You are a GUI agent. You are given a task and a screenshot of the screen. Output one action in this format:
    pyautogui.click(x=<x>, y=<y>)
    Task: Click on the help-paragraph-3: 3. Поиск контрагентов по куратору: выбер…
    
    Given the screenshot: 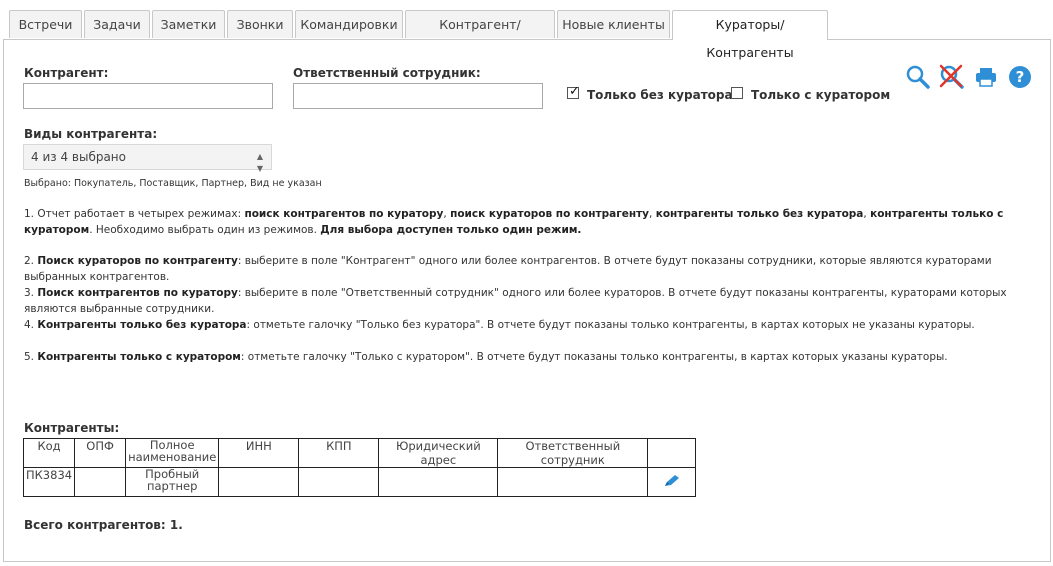 What is the action you would take?
    pyautogui.click(x=515, y=301)
    